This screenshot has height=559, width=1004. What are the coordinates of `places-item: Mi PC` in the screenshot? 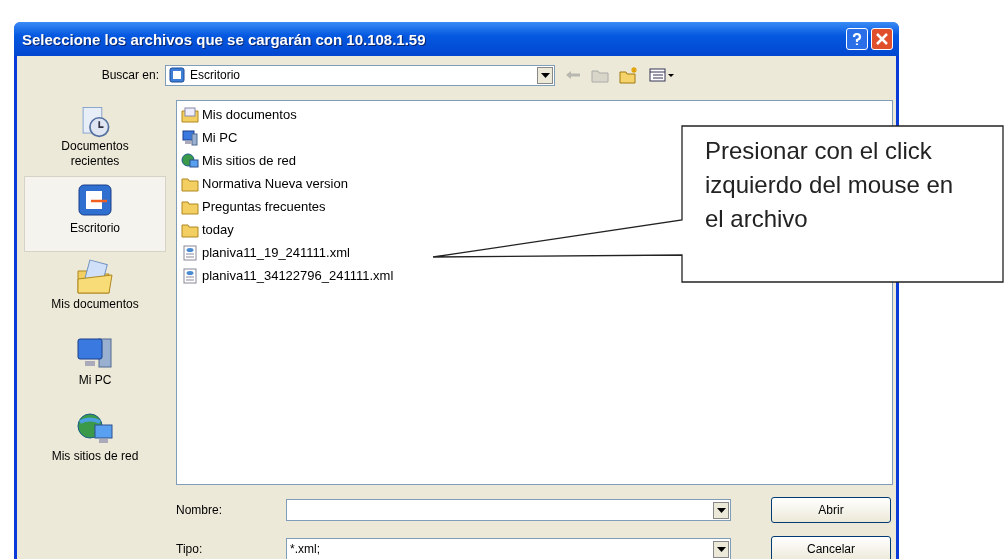 It's located at (95, 366).